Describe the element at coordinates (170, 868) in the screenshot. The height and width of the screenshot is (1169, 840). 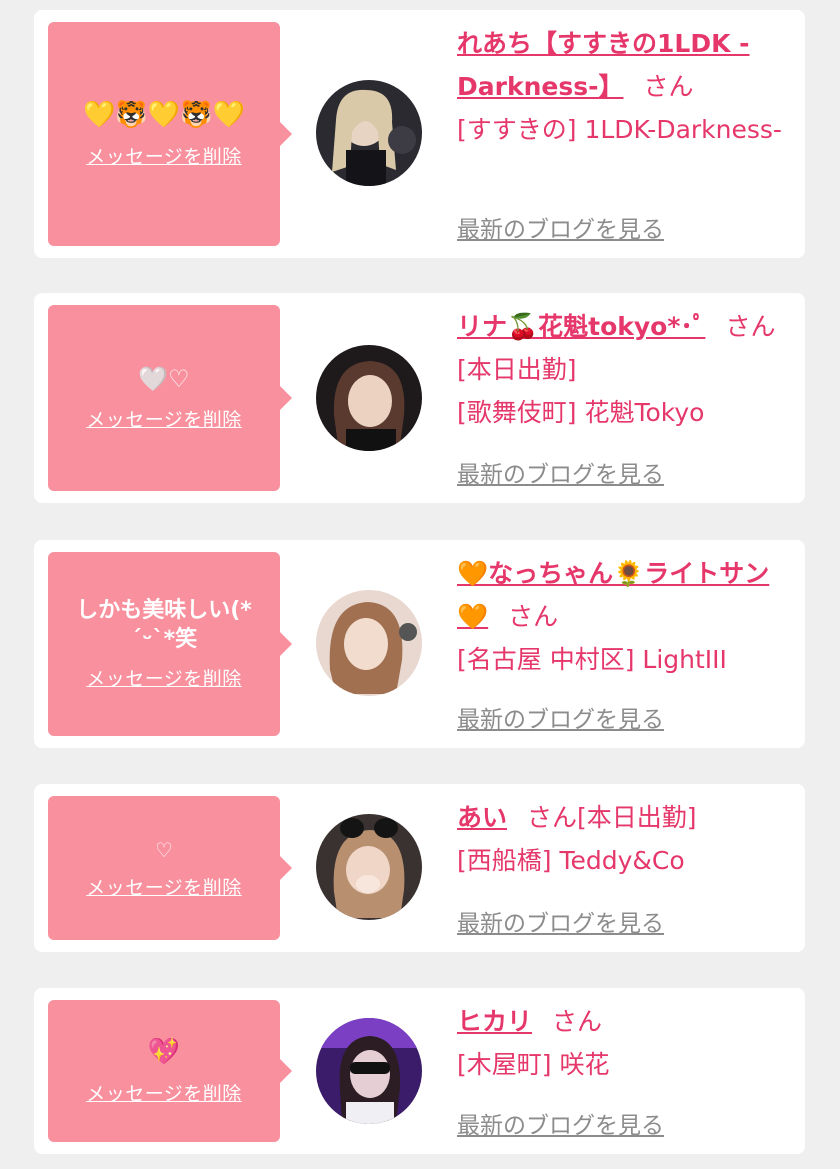
I see `message-bubble: ♡ メッセージを削除` at that location.